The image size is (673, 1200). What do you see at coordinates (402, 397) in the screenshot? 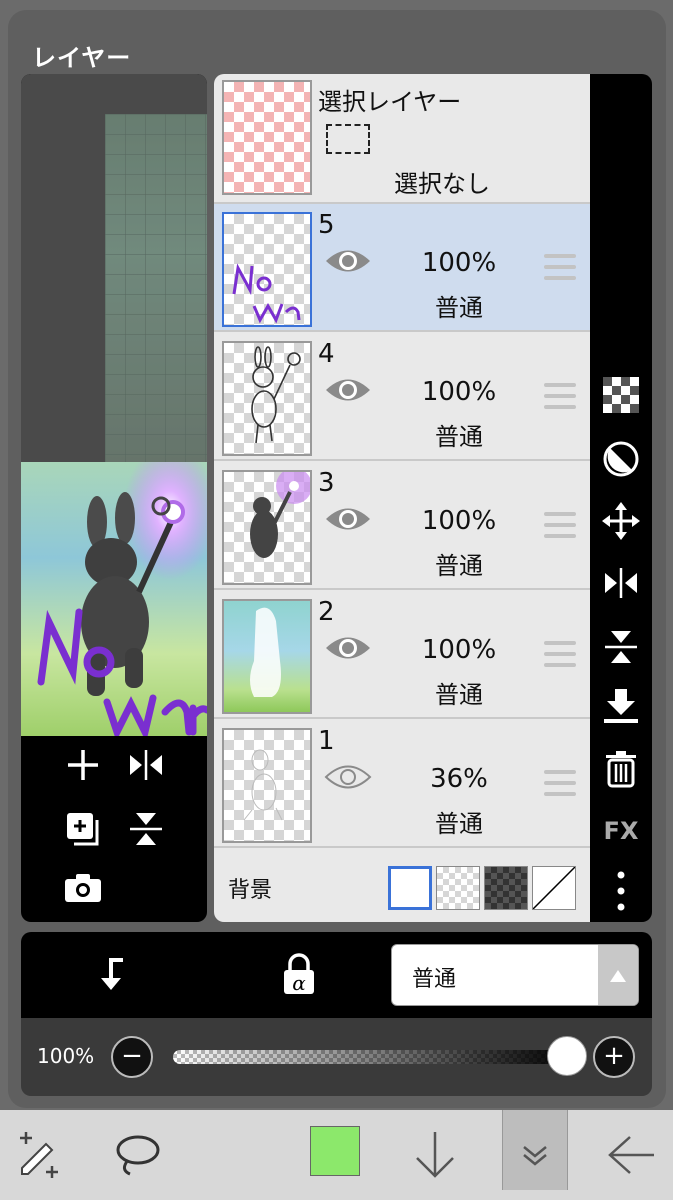
I see `layer-row: 4 100% 普通` at bounding box center [402, 397].